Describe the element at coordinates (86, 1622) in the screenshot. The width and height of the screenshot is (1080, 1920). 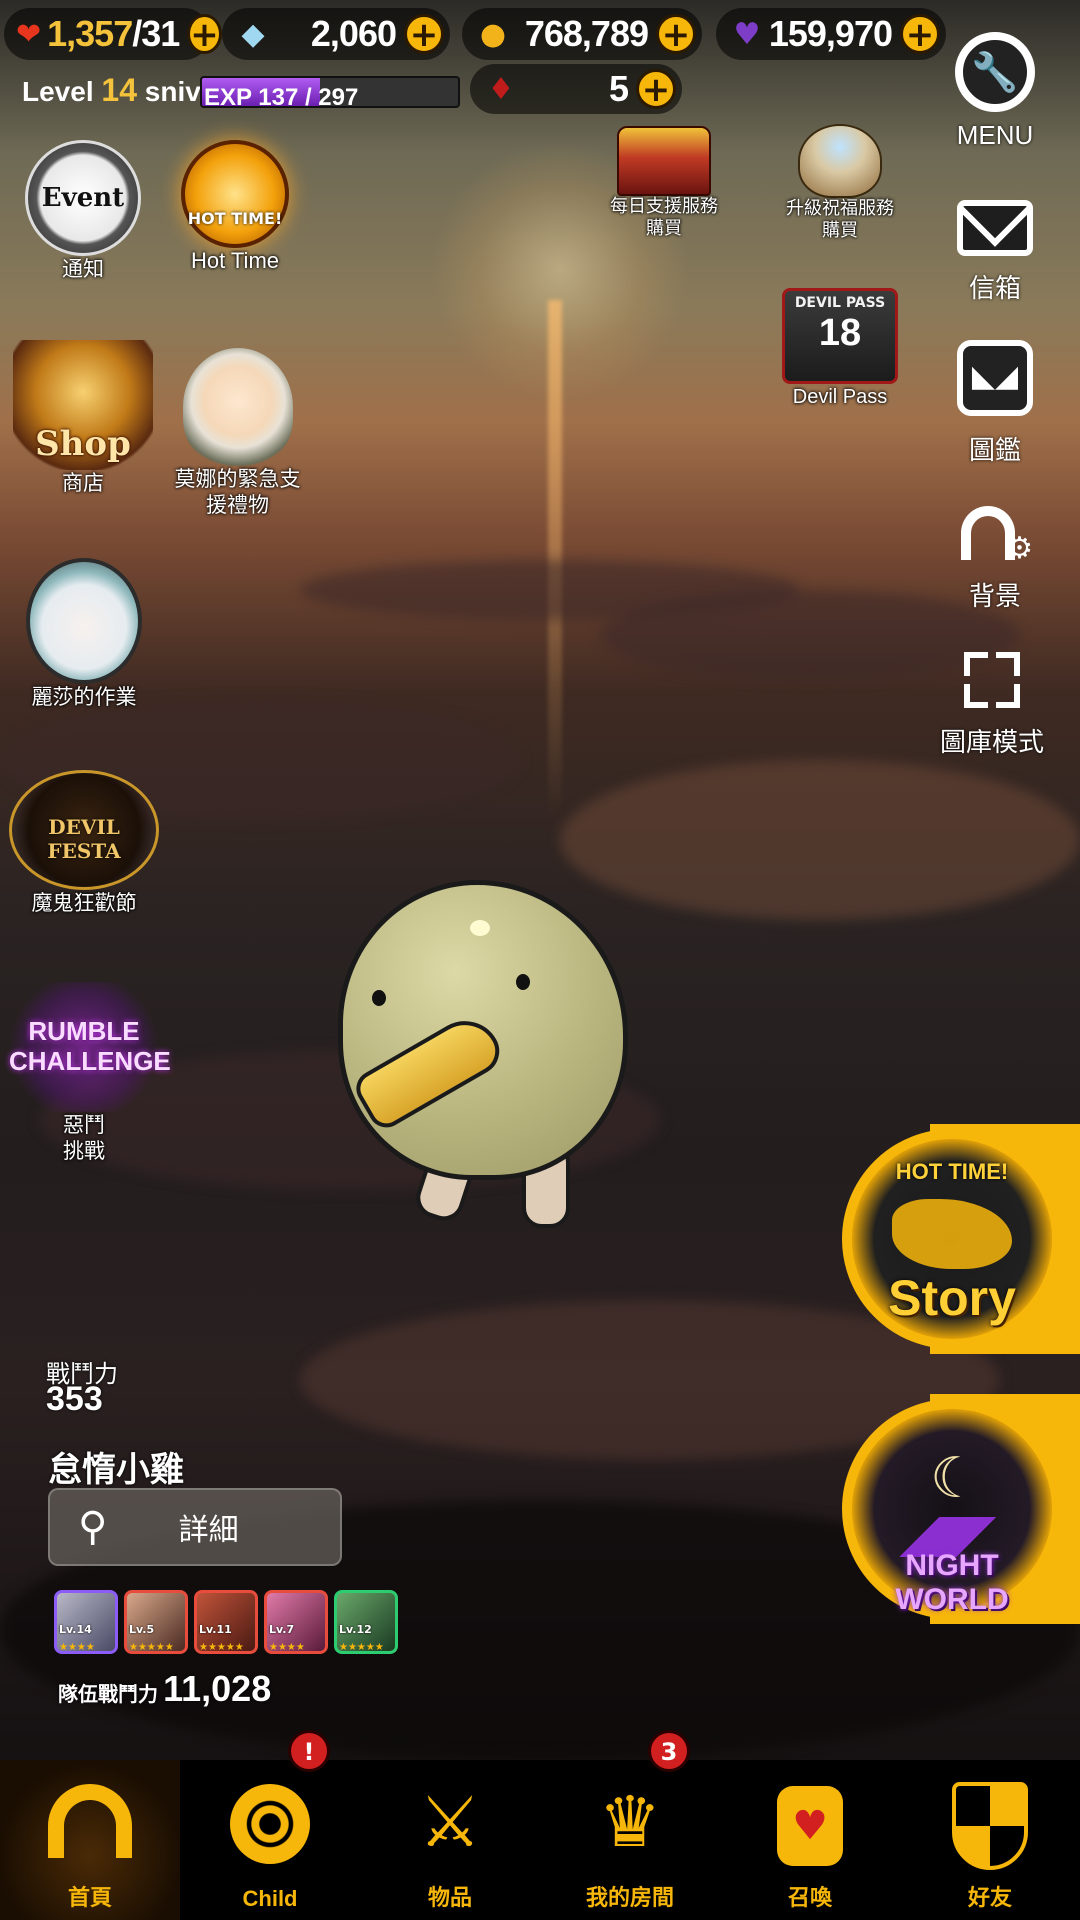
I see `team-member-card: Lv.14 ★★★★` at that location.